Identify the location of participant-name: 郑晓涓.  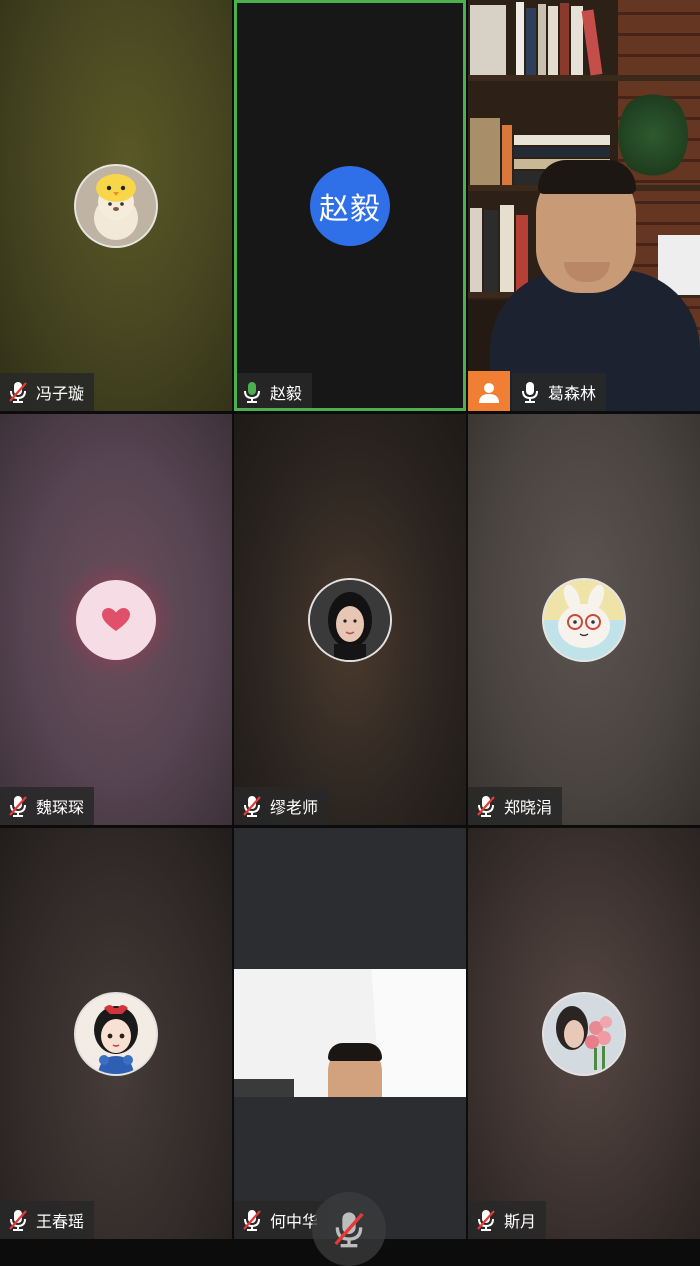
(528, 807).